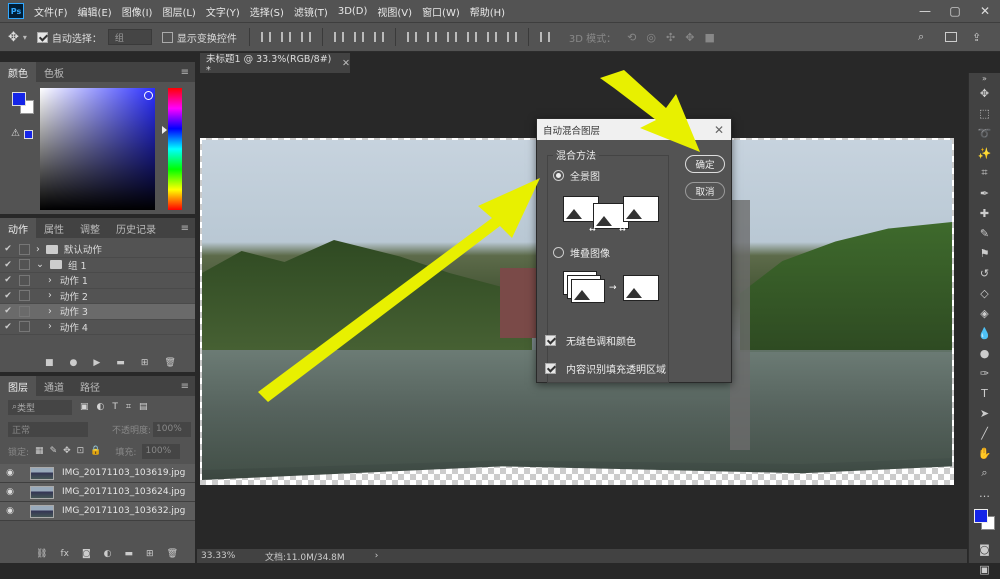 The height and width of the screenshot is (579, 1000). I want to click on distribute-top-icon, so click(411, 37).